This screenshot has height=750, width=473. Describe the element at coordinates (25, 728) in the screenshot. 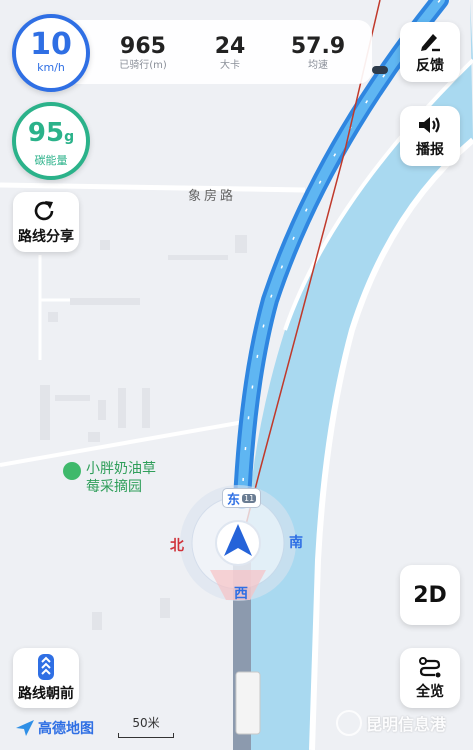

I see `amap-logo-icon` at that location.